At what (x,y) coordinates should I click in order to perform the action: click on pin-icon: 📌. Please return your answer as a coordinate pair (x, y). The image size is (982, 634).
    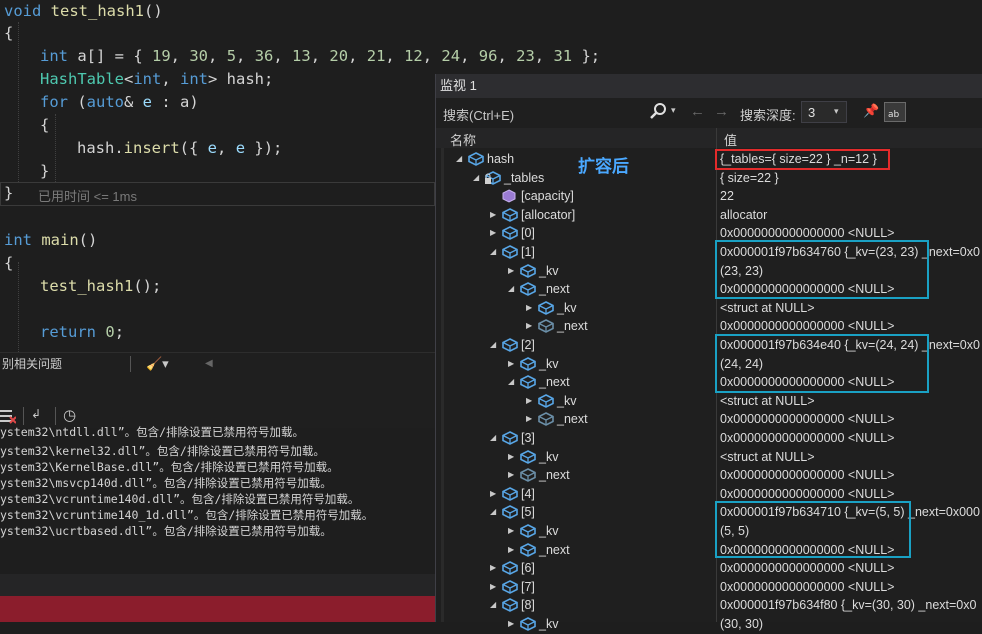
    Looking at the image, I should click on (871, 111).